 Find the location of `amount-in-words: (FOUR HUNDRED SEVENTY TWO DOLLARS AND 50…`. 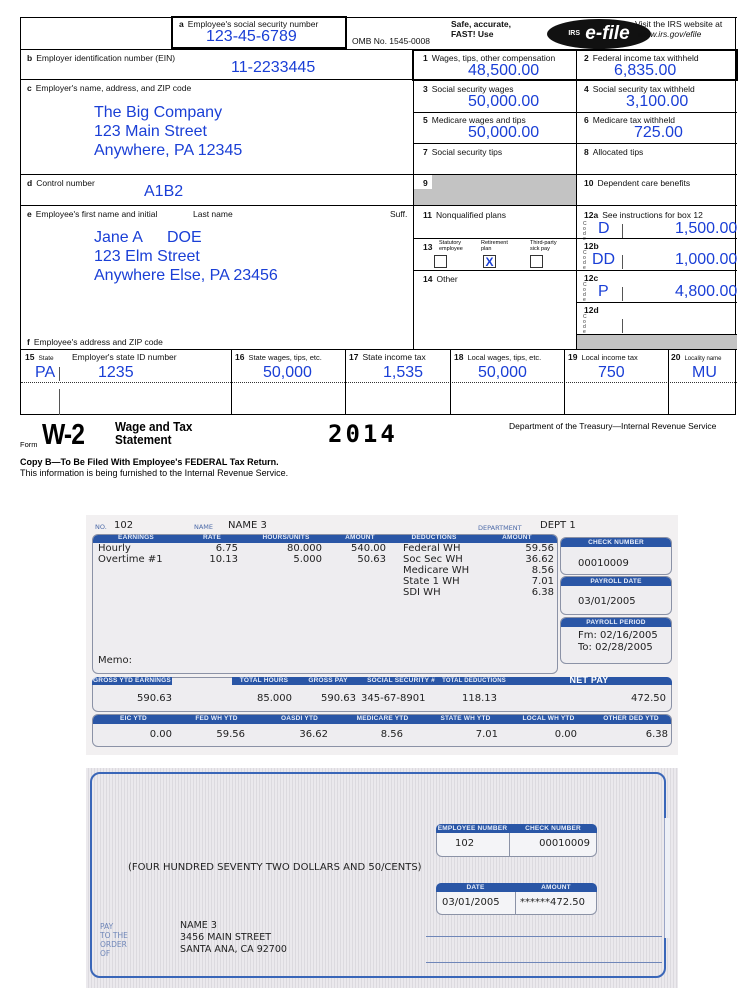

amount-in-words: (FOUR HUNDRED SEVENTY TWO DOLLARS AND 50… is located at coordinates (275, 867).